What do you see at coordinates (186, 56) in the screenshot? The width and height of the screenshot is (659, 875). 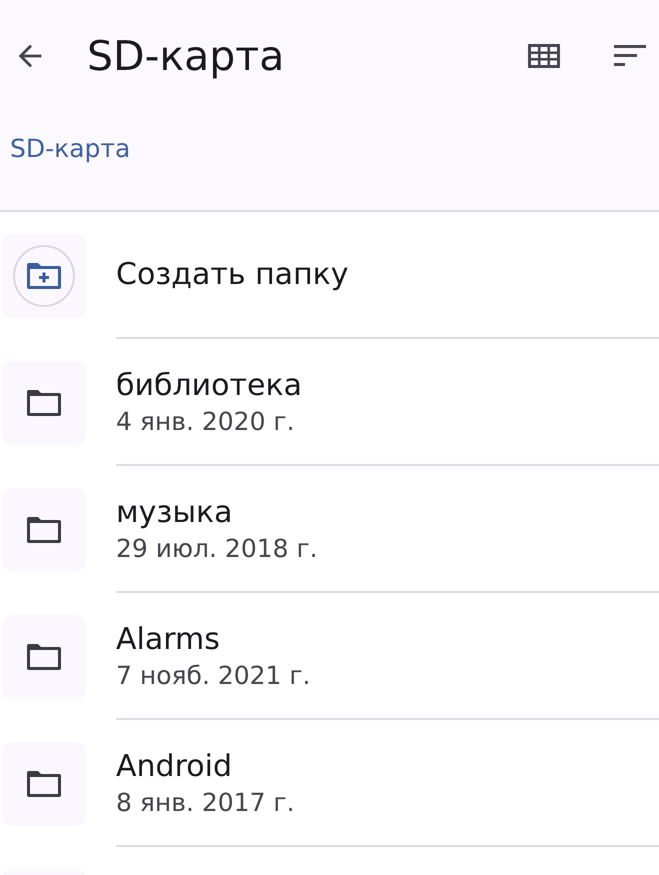 I see `page-title: SD-карта` at bounding box center [186, 56].